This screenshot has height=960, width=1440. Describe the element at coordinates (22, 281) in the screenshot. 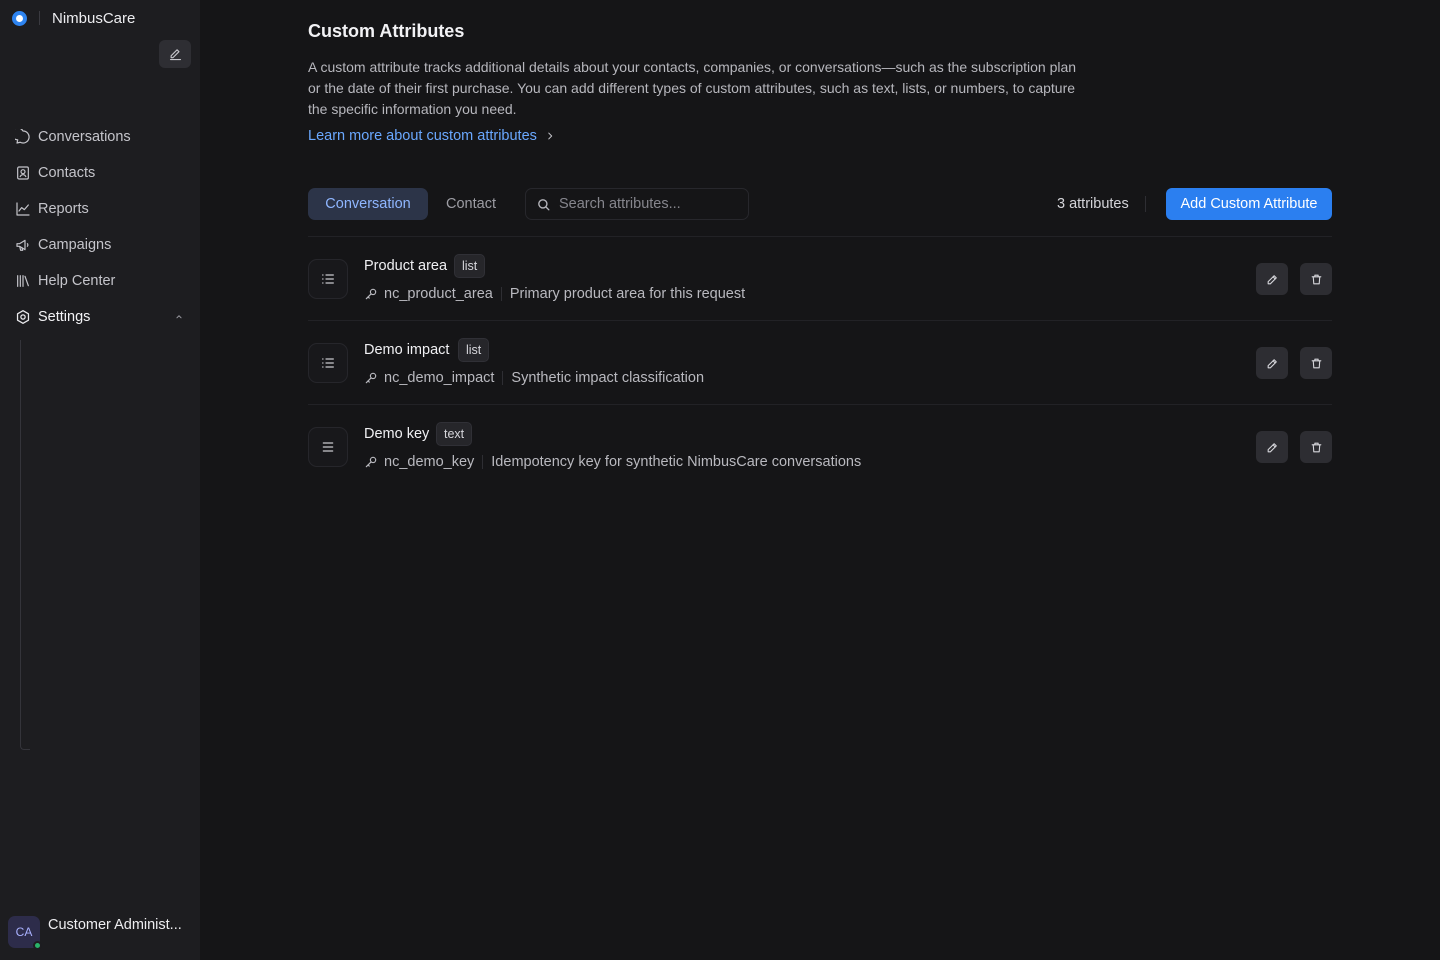

I see `library-icon` at that location.